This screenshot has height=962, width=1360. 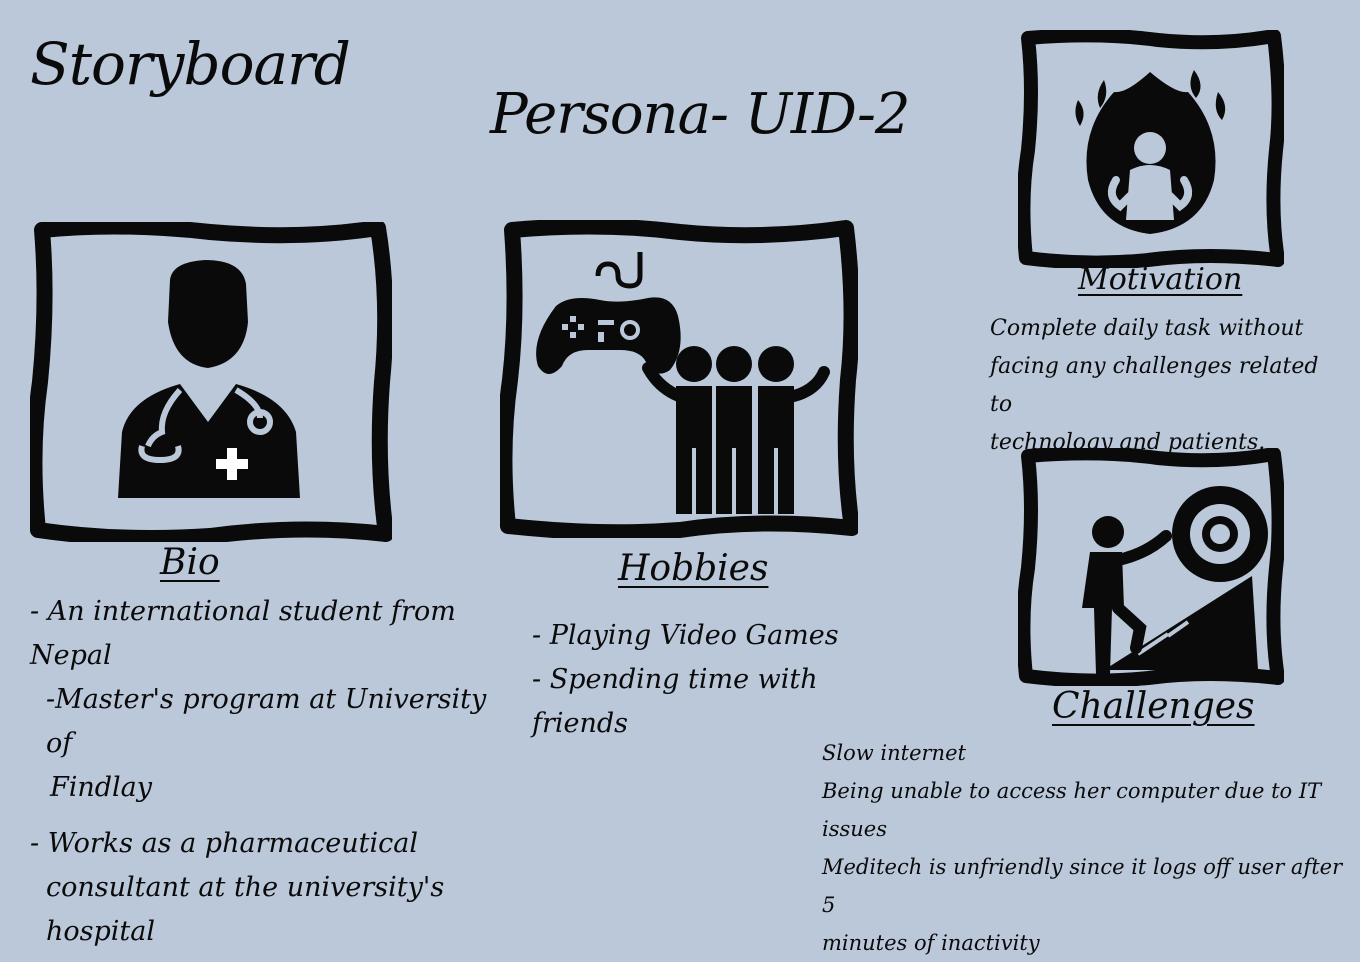 What do you see at coordinates (683, 383) in the screenshot?
I see `game-controller-friends-icon` at bounding box center [683, 383].